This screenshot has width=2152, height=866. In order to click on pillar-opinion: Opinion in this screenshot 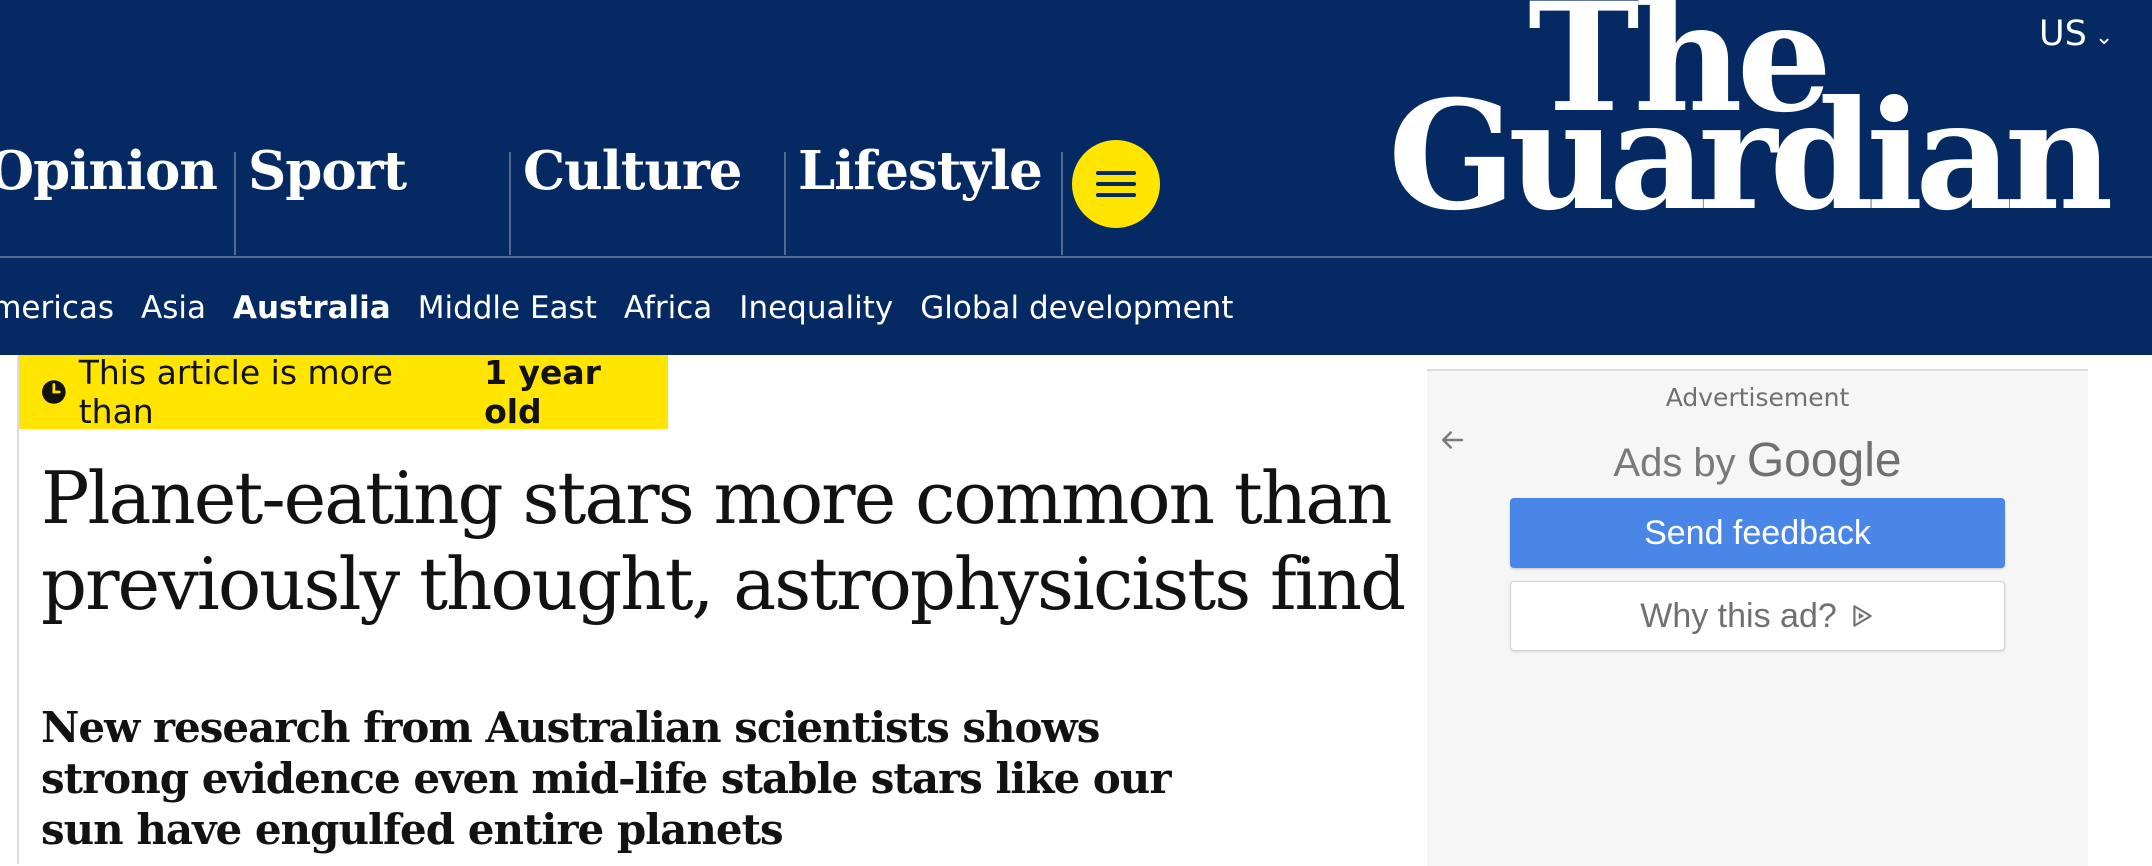, I will do `click(109, 197)`.